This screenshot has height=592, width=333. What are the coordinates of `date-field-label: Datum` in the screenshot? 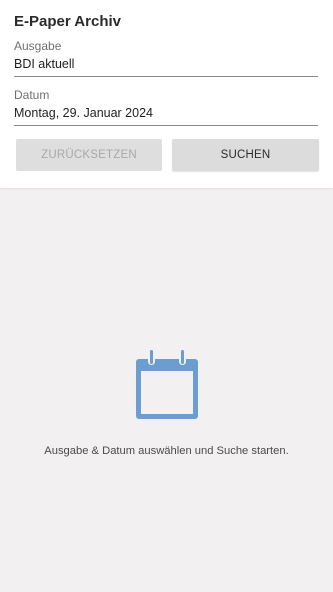 It's located at (32, 95).